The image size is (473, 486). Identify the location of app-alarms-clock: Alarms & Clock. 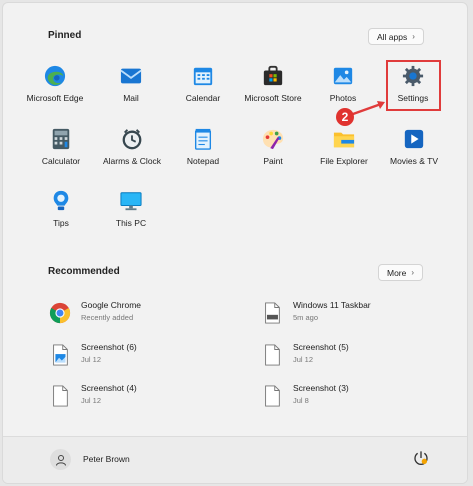
(132, 150).